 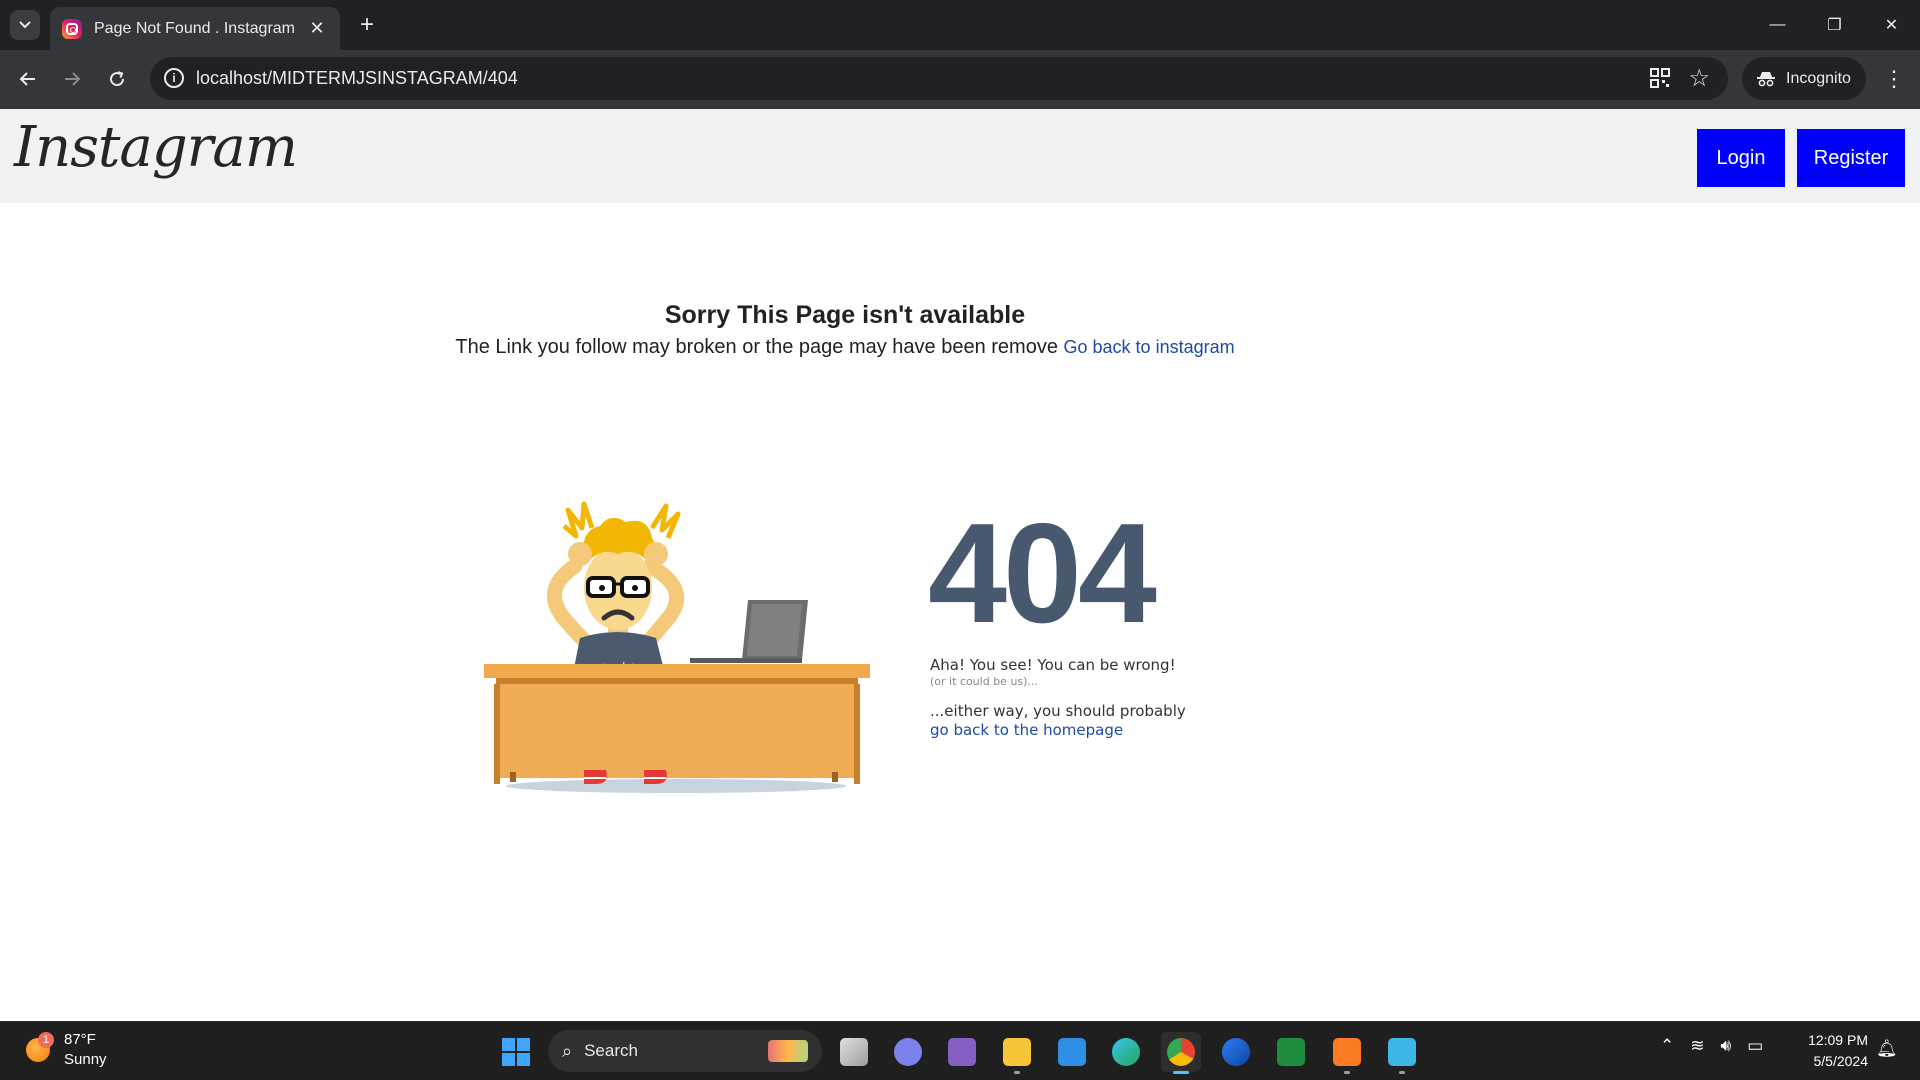 I want to click on login-button: Login, so click(x=1741, y=158).